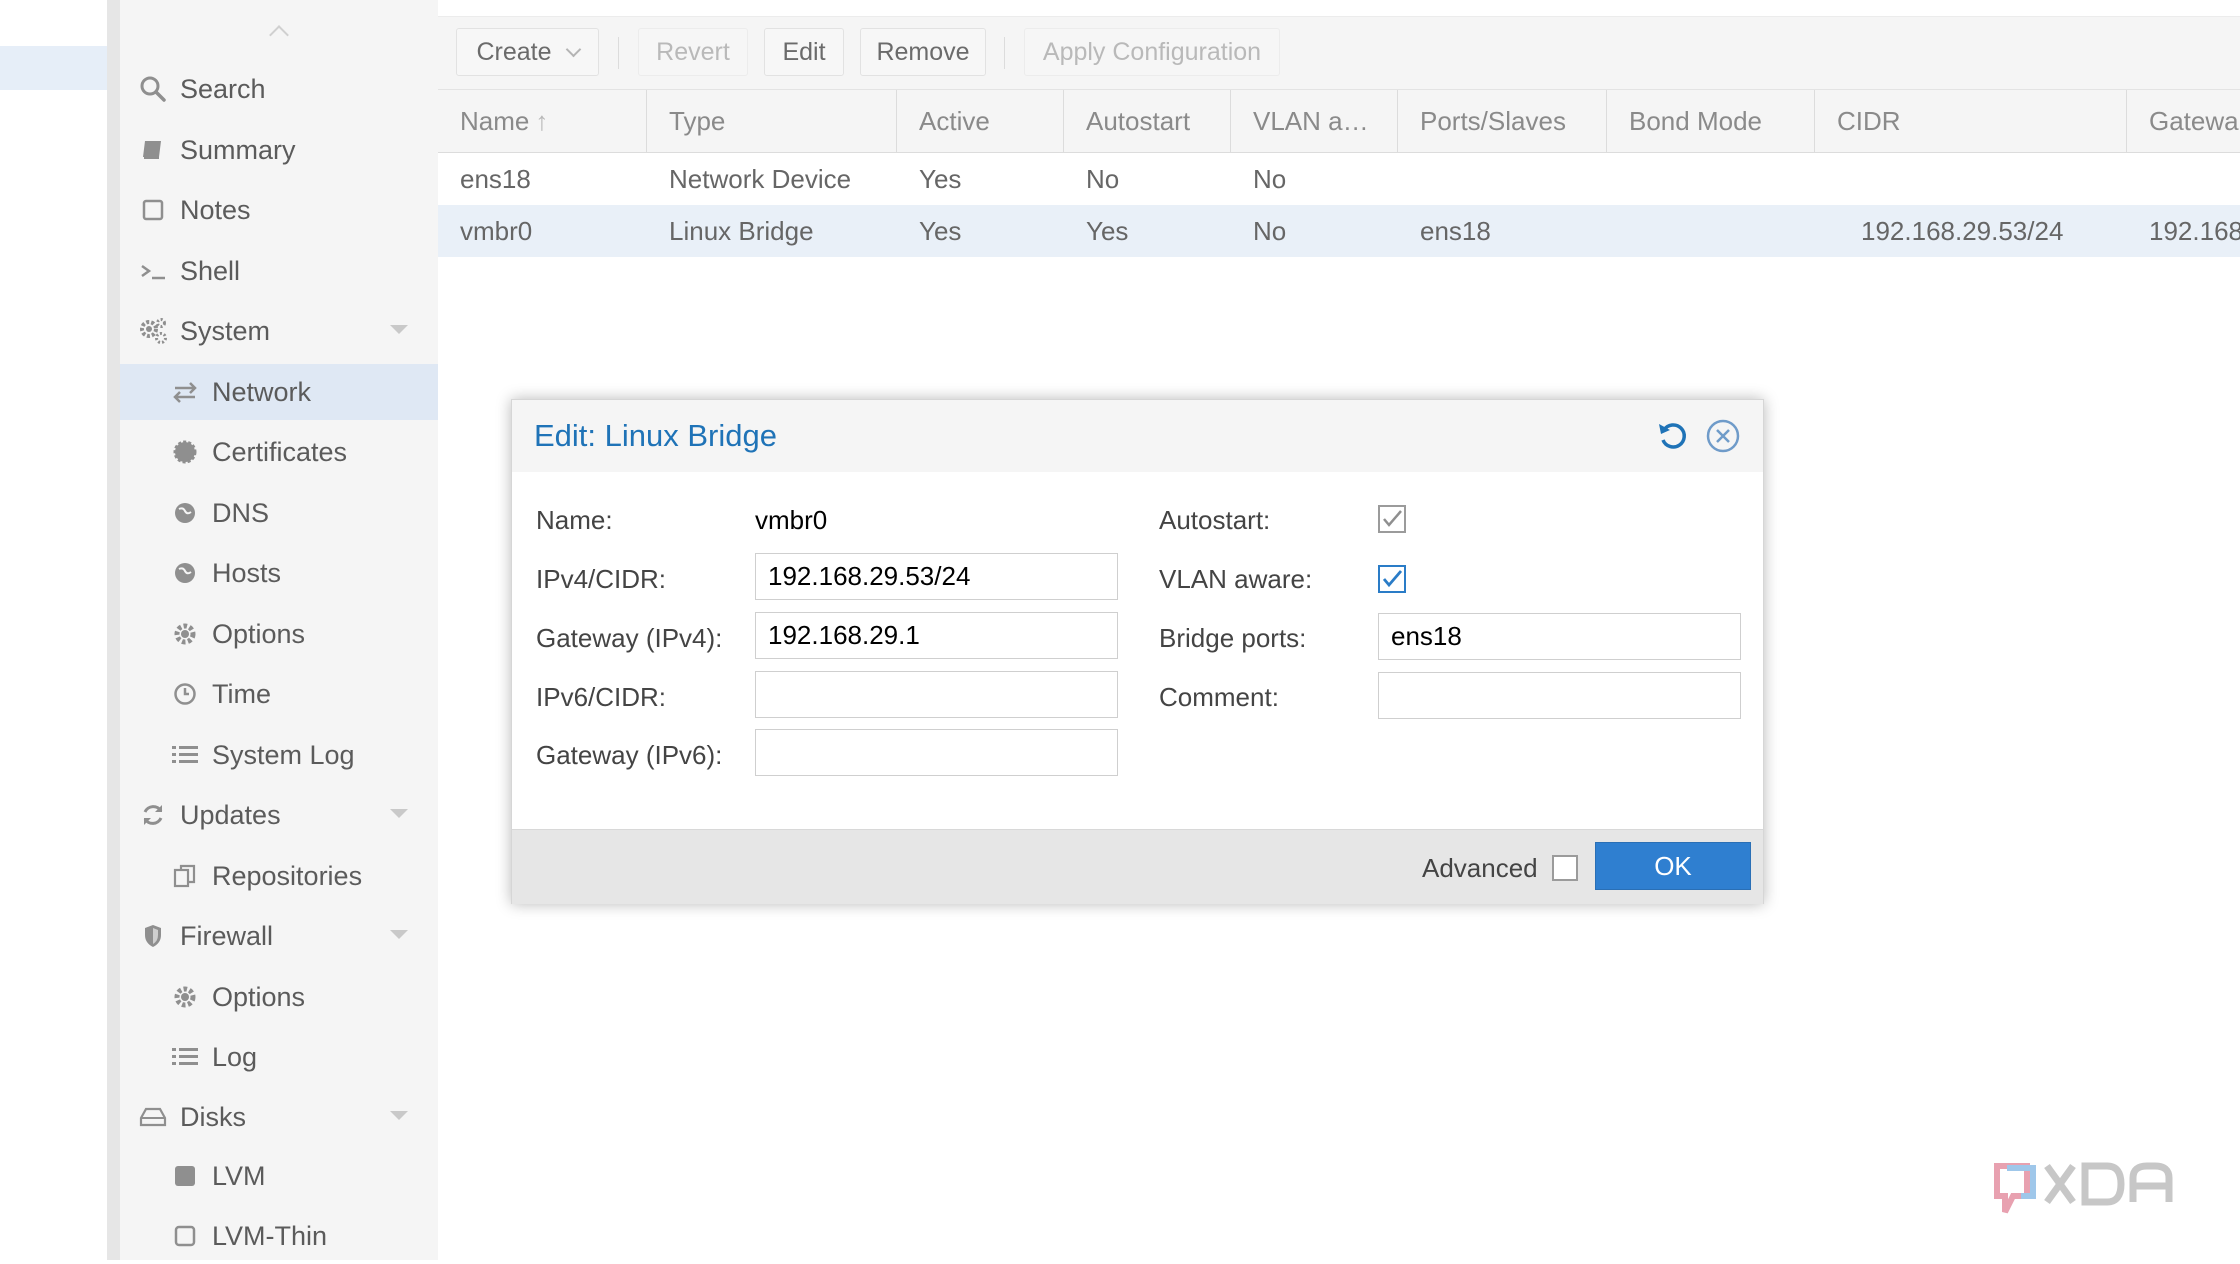  What do you see at coordinates (936, 635) in the screenshot?
I see `gateway-ipv4-input` at bounding box center [936, 635].